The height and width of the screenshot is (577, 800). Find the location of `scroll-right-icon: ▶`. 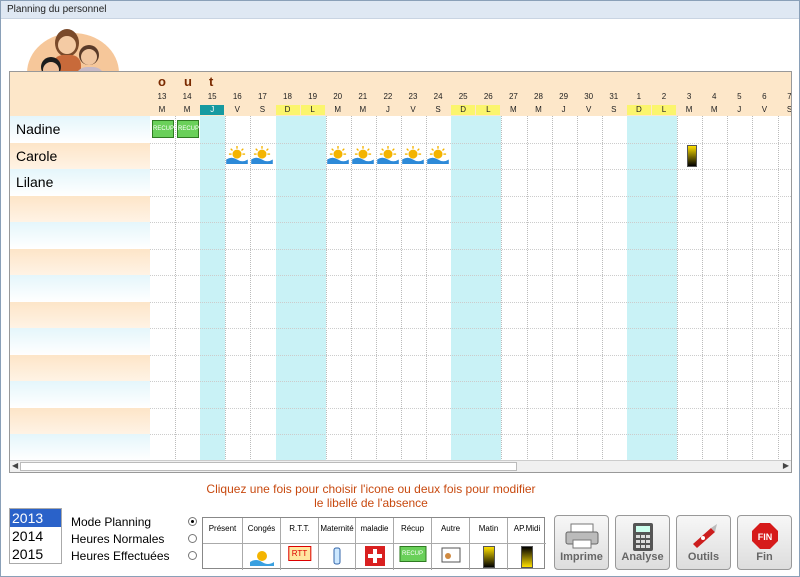

scroll-right-icon: ▶ is located at coordinates (786, 465).